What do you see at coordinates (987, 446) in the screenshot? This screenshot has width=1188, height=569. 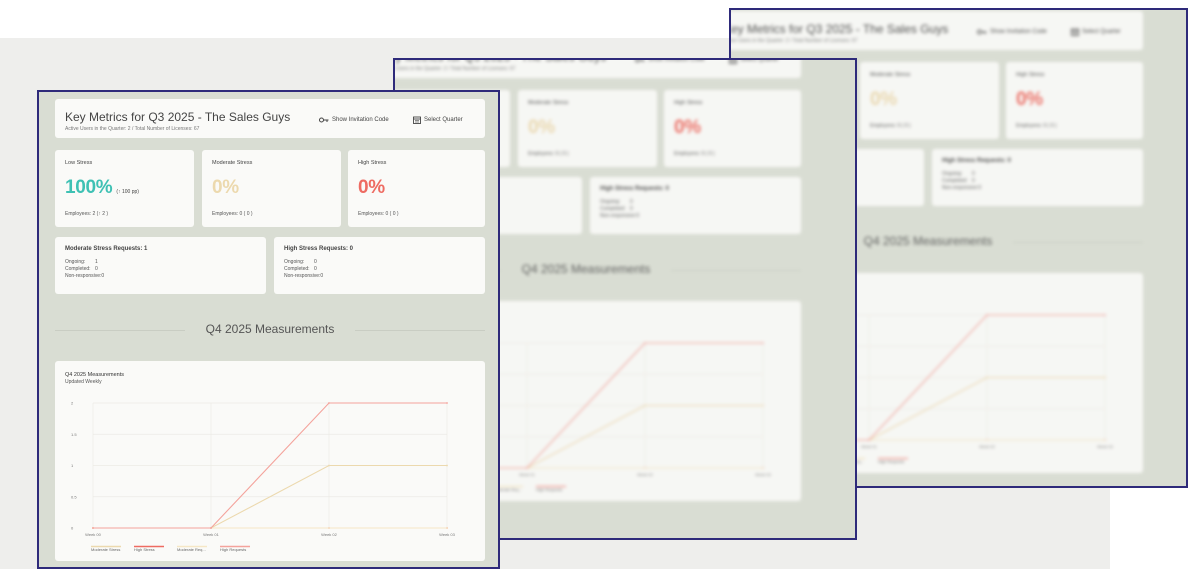 I see `x-tick-label: Week 02` at bounding box center [987, 446].